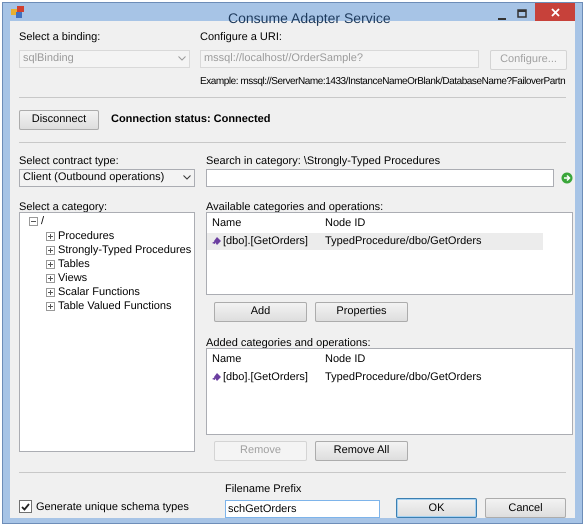 The width and height of the screenshot is (587, 529). I want to click on tree-item: Tables, so click(74, 264).